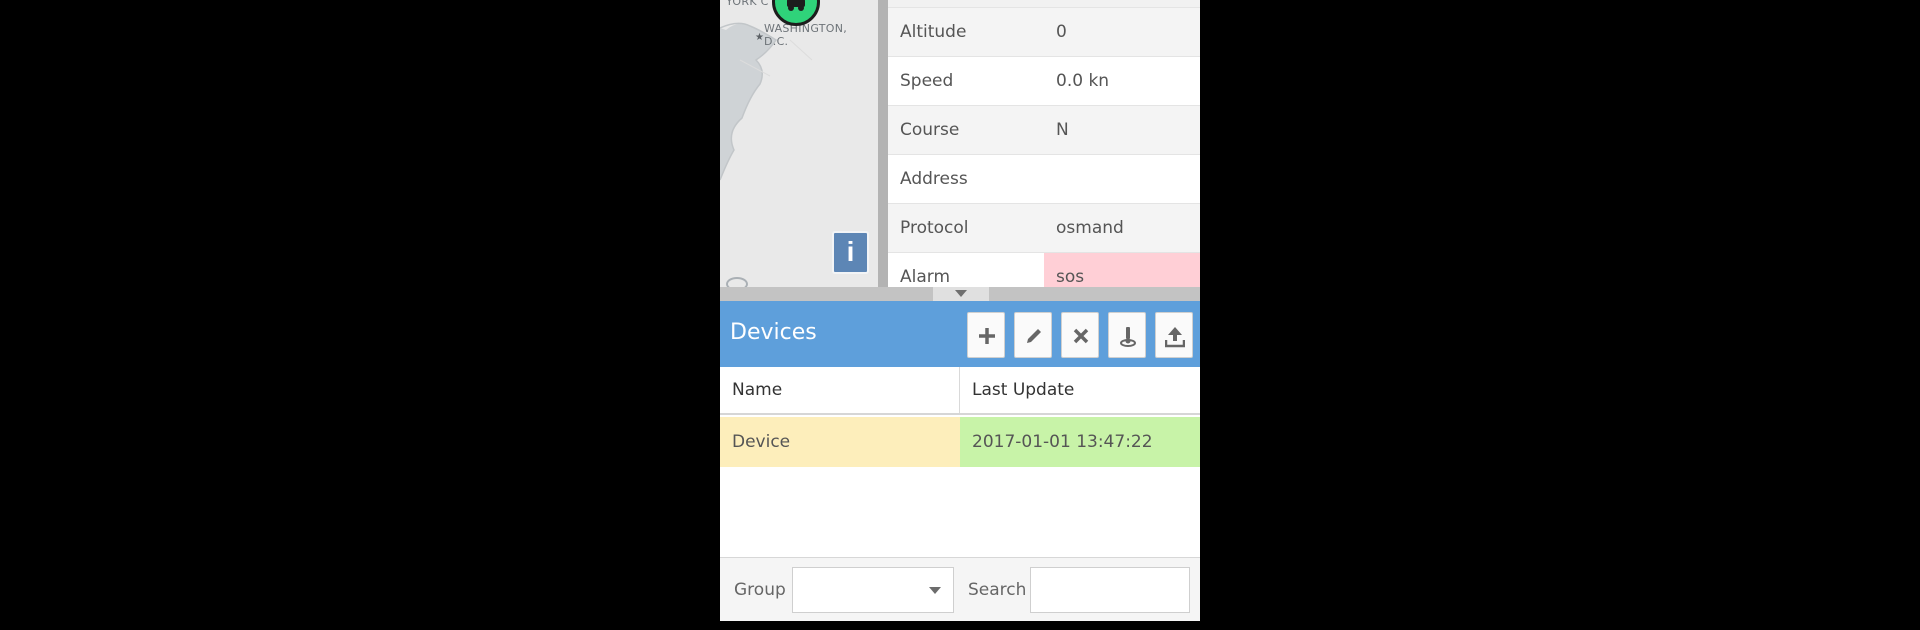 The width and height of the screenshot is (1920, 630). Describe the element at coordinates (1175, 337) in the screenshot. I see `upload-icon` at that location.